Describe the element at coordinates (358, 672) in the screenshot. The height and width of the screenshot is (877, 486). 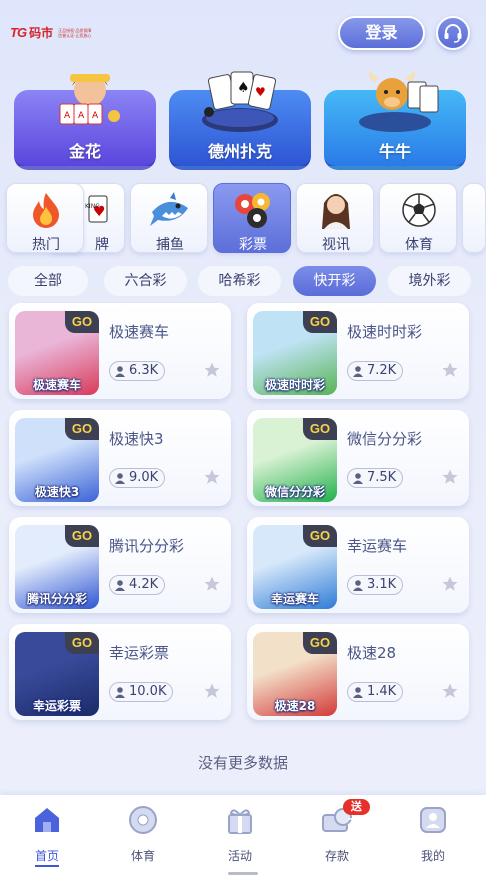
I see `game-card: GO 极速28 极速28 1.4K` at that location.